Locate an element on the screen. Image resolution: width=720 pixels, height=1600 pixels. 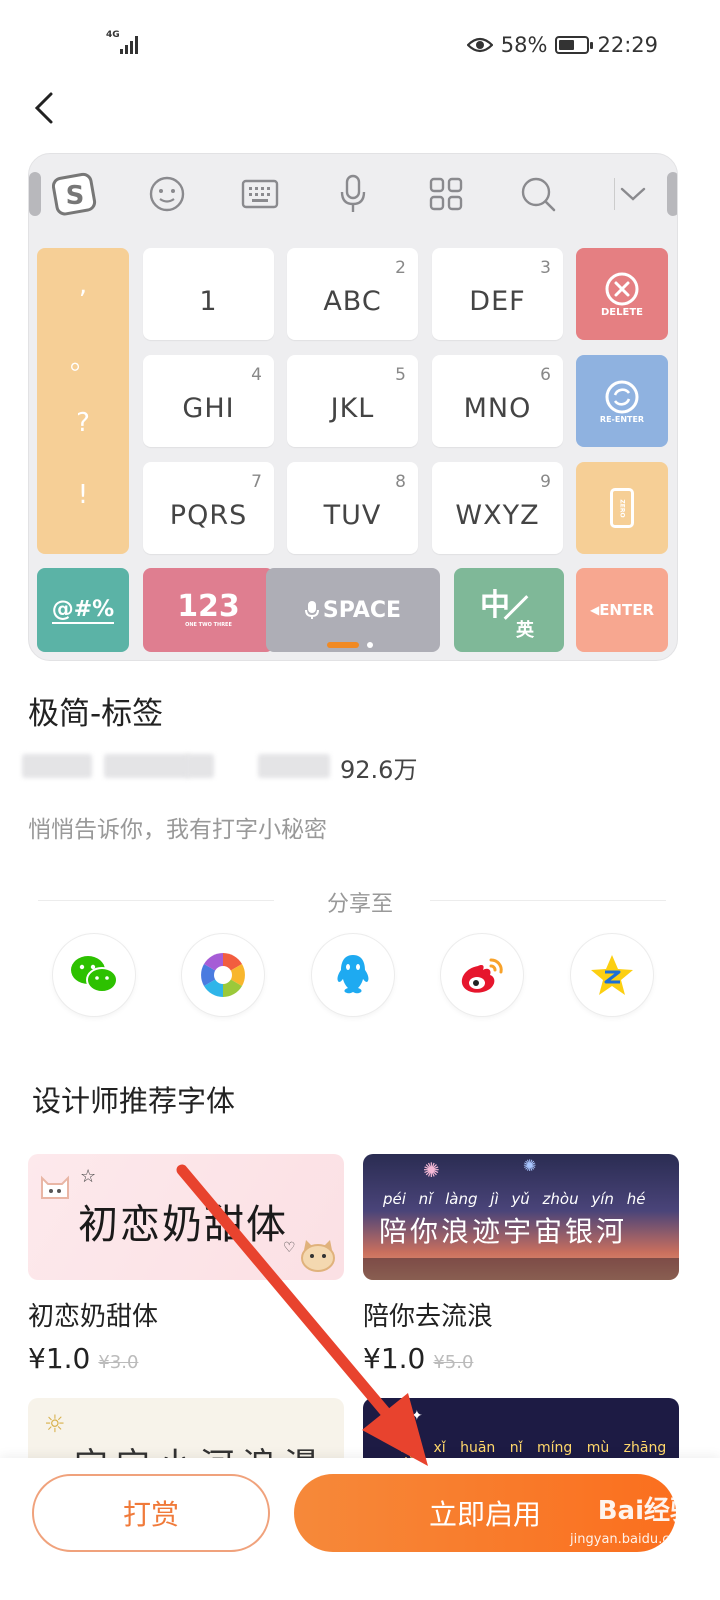
key-1: 1 is located at coordinates (208, 294).